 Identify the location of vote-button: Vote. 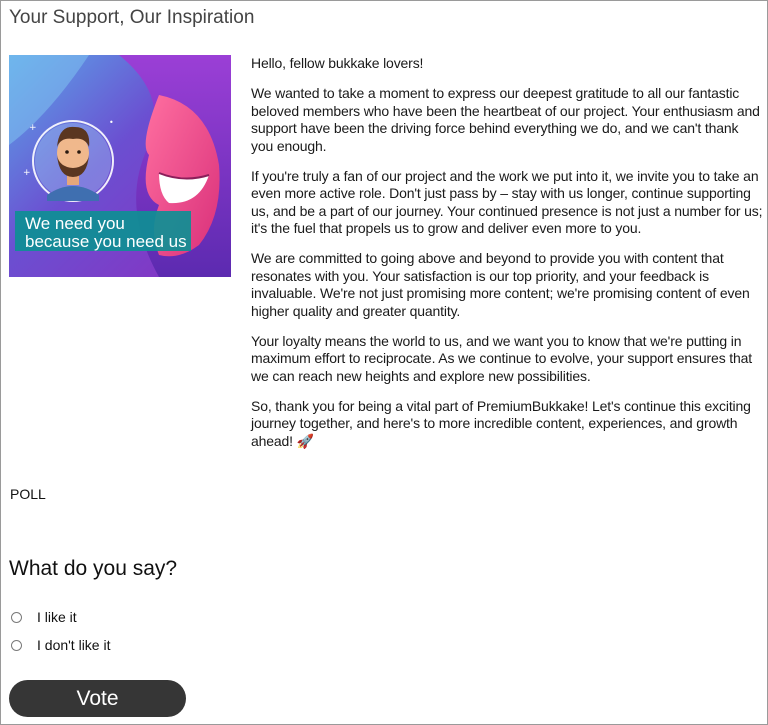
(97, 698).